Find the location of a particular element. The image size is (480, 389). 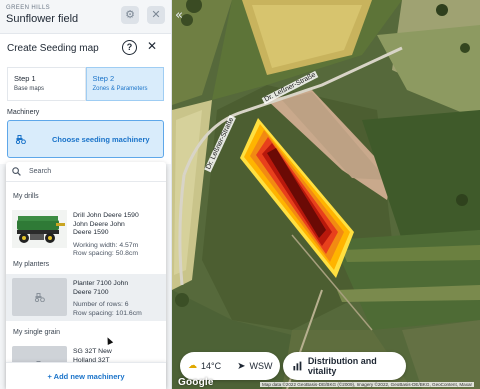

tab-step-1: Step 1 Base maps is located at coordinates (46, 84).